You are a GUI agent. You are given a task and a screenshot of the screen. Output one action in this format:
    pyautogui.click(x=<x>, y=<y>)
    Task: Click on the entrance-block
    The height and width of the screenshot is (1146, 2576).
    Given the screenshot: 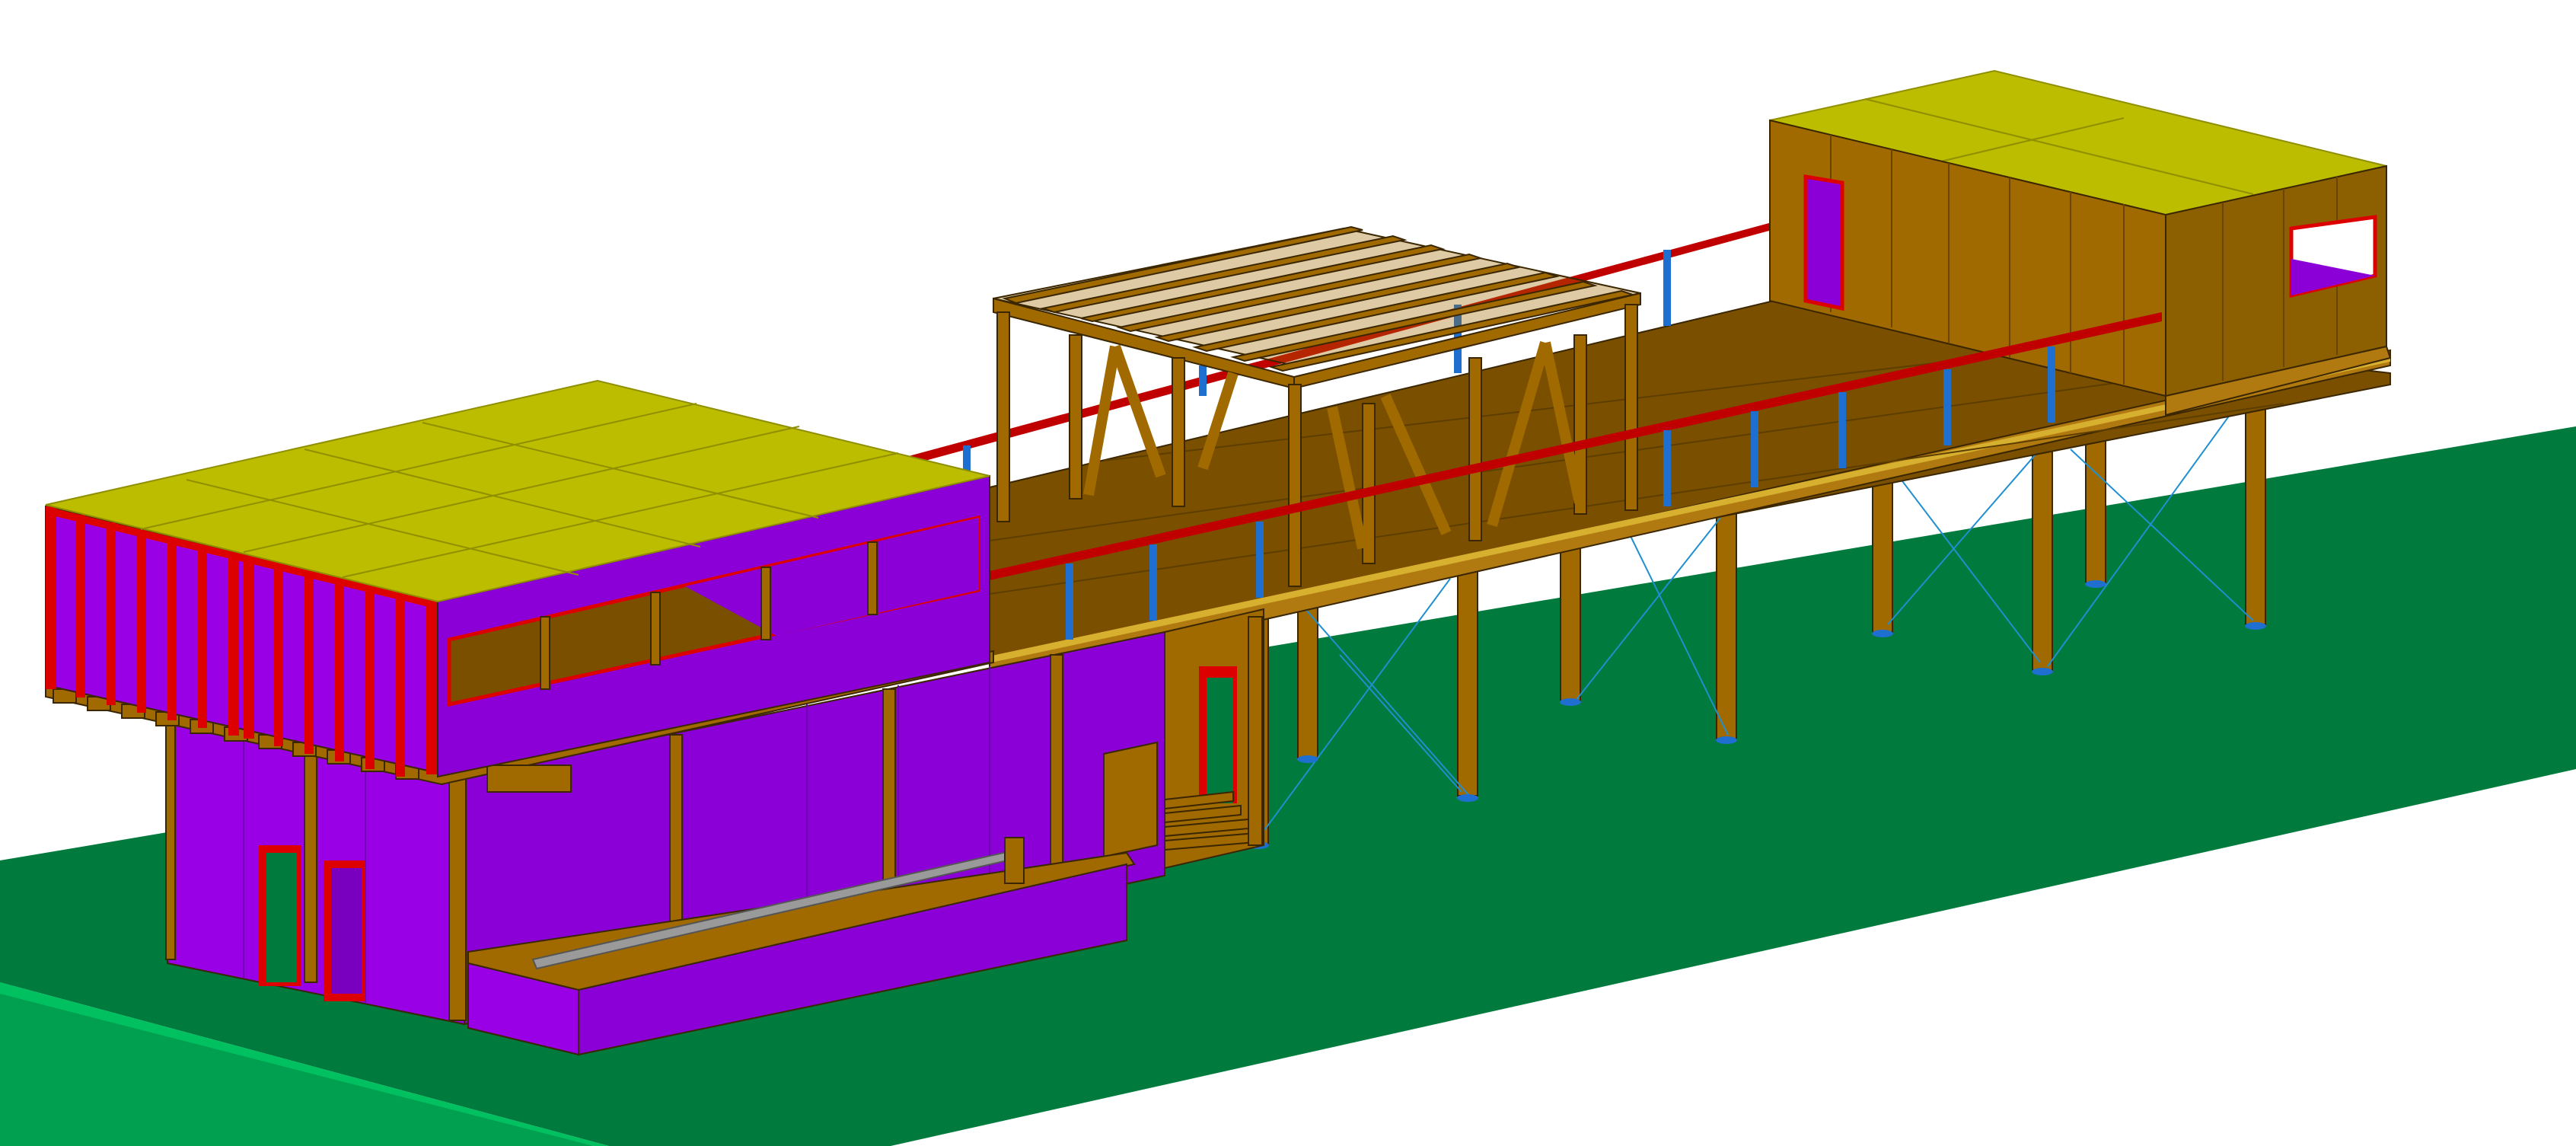 What is the action you would take?
    pyautogui.click(x=1214, y=739)
    